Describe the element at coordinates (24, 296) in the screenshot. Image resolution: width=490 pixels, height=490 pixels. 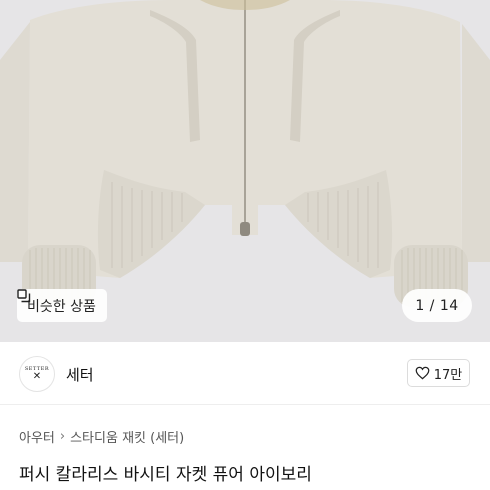
I see `similar-items-icon` at that location.